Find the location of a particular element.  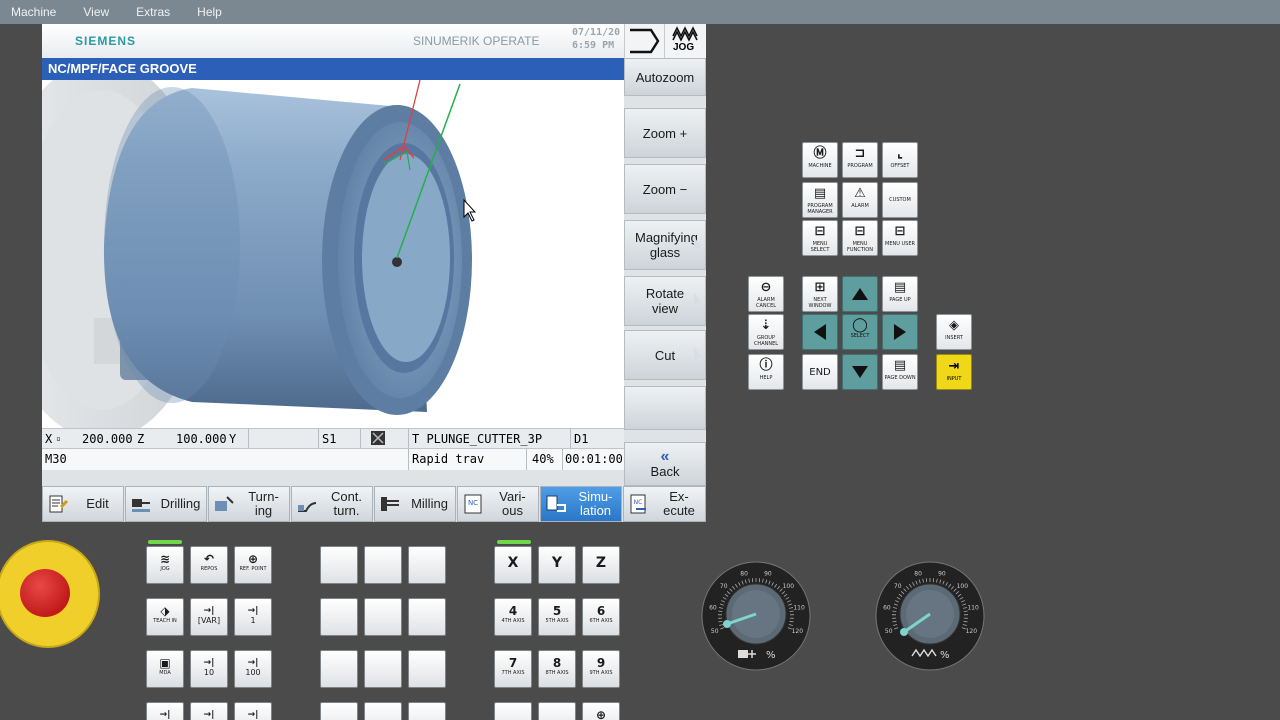

input-key: ⇥ INPUT is located at coordinates (954, 372).